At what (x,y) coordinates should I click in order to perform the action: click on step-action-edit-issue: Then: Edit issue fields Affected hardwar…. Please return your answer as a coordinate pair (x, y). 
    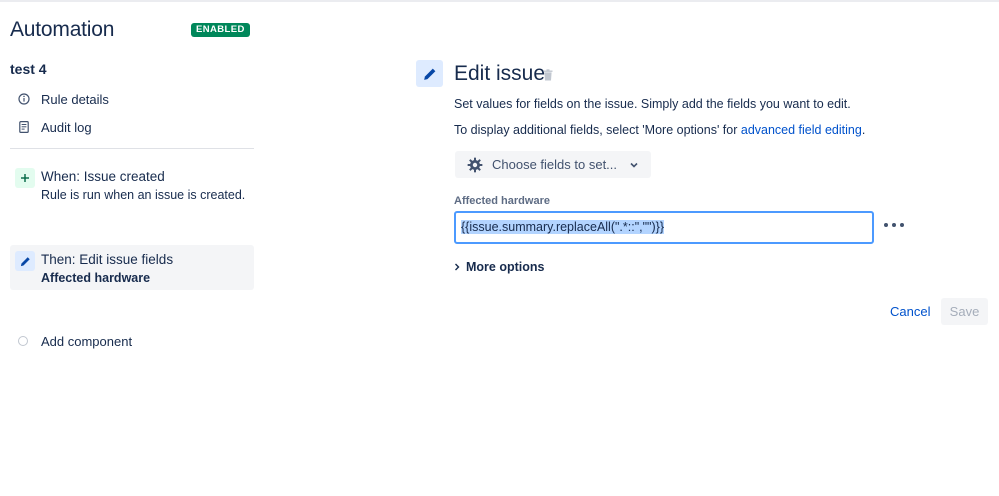
    Looking at the image, I should click on (132, 267).